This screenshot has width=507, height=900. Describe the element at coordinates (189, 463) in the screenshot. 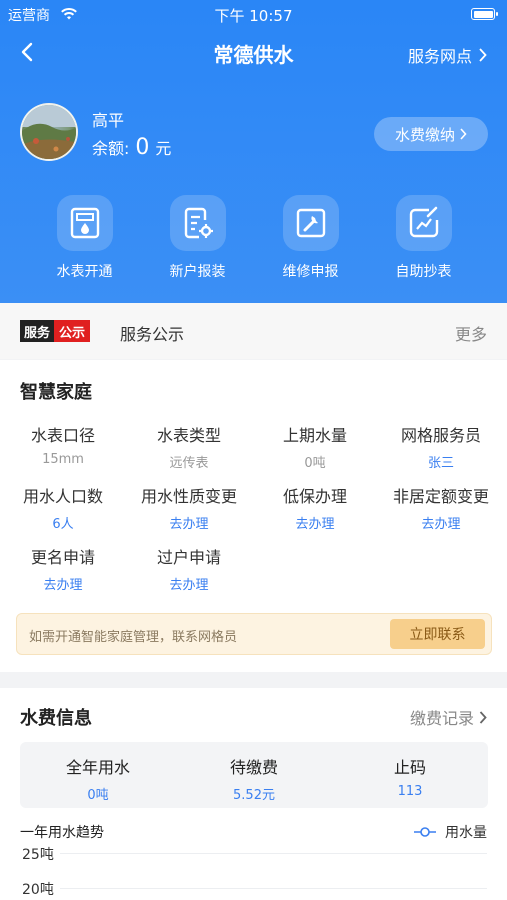

I see `info-value: 远传表` at that location.